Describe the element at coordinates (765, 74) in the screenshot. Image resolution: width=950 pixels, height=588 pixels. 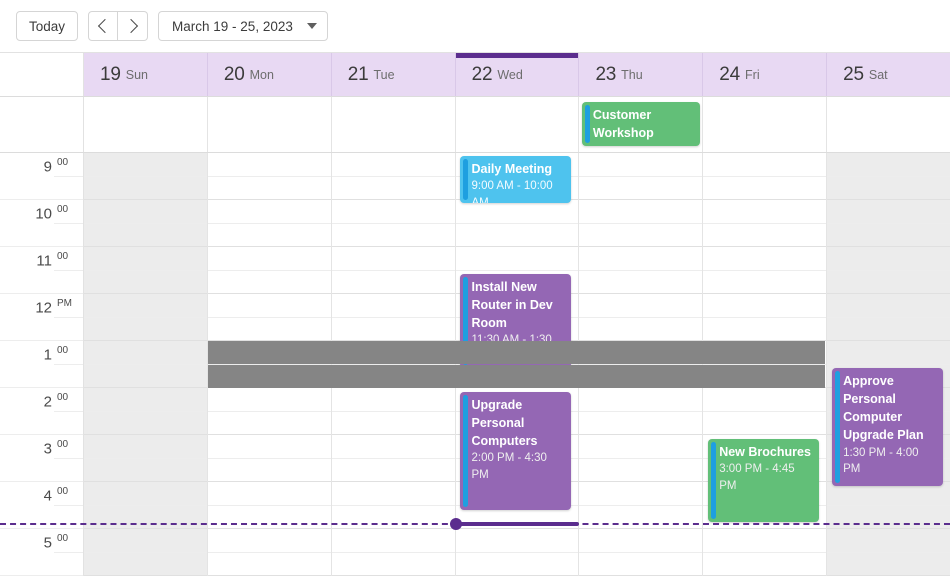
I see `day-header-fri: 24 Fri` at that location.